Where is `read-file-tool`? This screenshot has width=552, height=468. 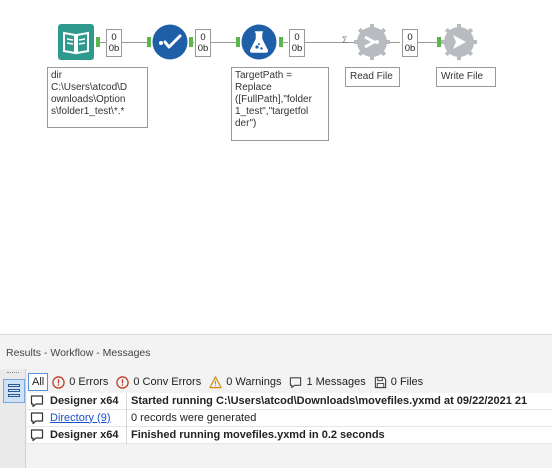
read-file-tool is located at coordinates (372, 42).